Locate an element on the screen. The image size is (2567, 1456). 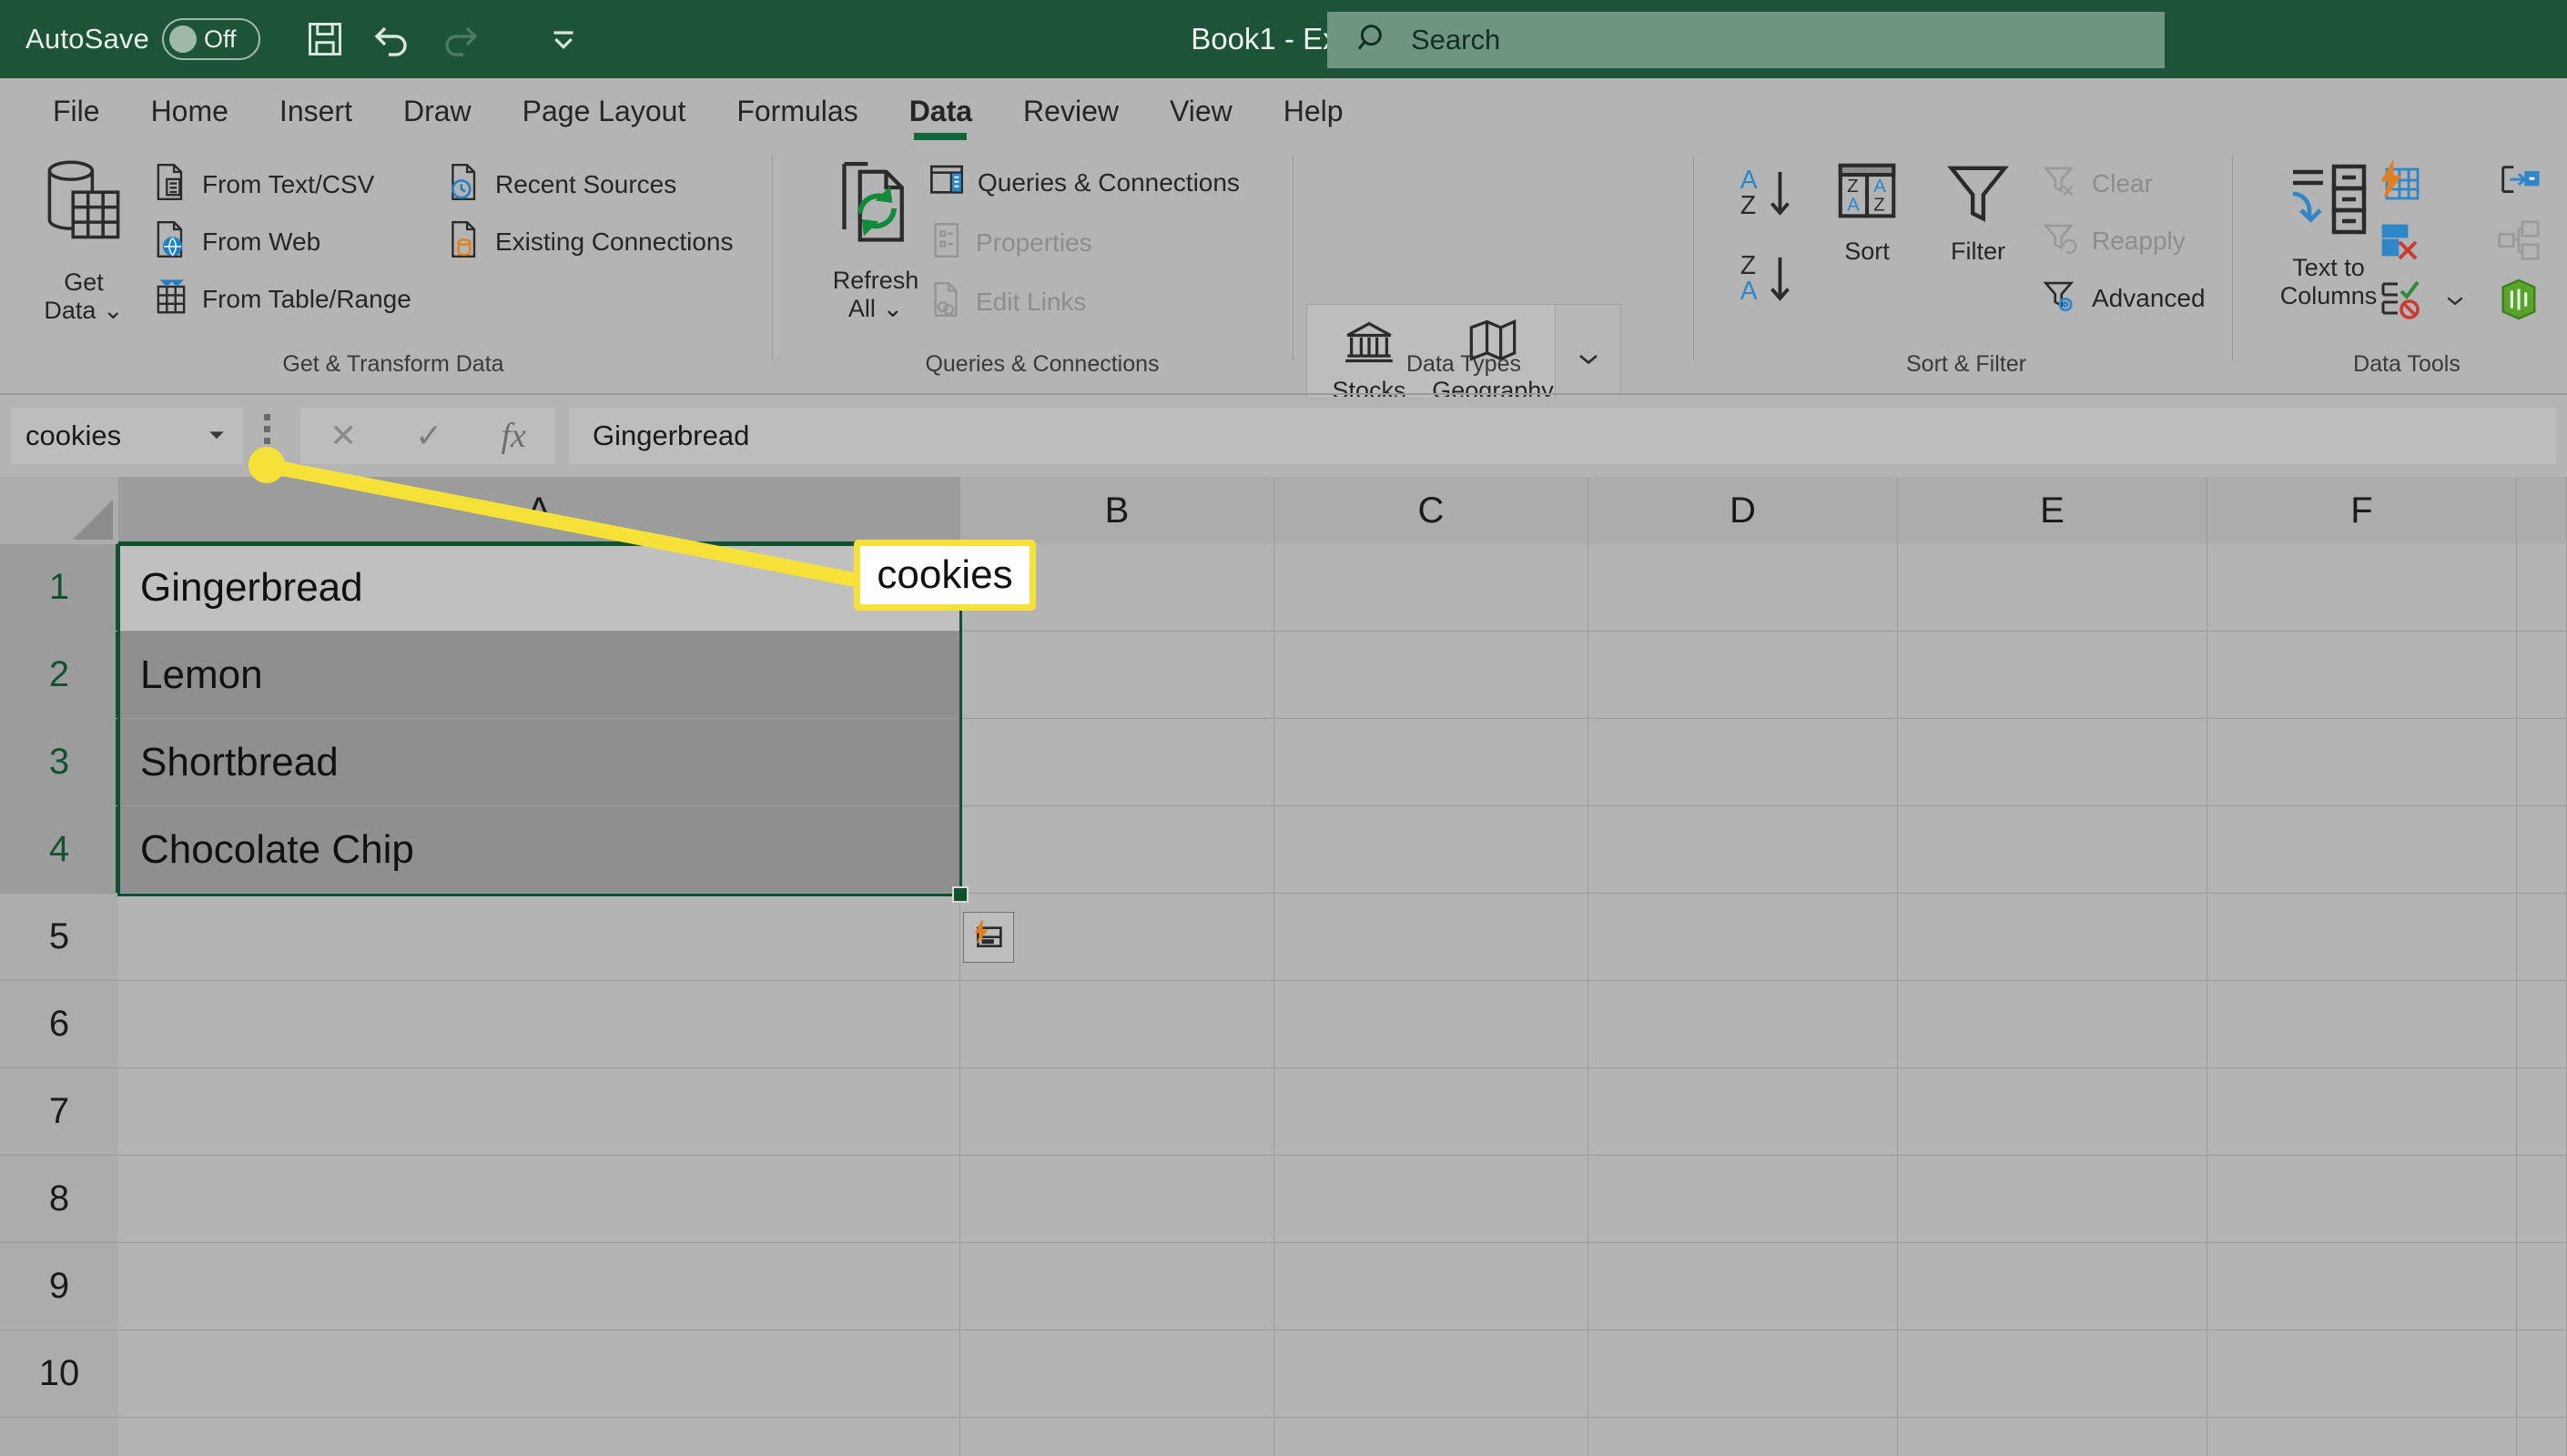
cell-f10 is located at coordinates (2362, 1374).